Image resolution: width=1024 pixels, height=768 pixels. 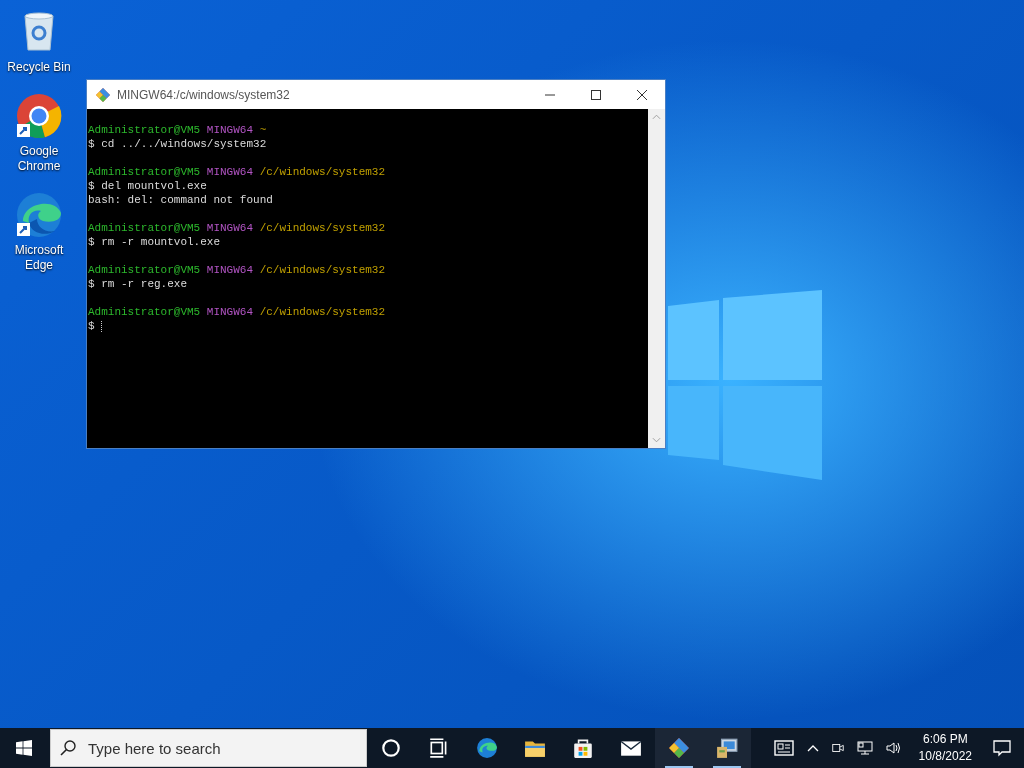 I want to click on maximize-icon, so click(x=596, y=94).